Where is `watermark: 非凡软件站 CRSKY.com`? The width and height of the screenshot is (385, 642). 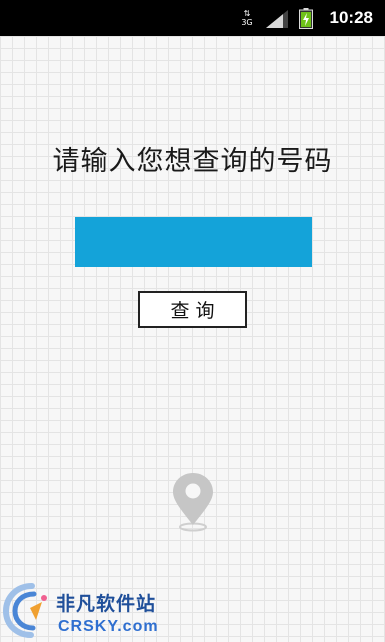
watermark: 非凡软件站 CRSKY.com is located at coordinates (192, 610).